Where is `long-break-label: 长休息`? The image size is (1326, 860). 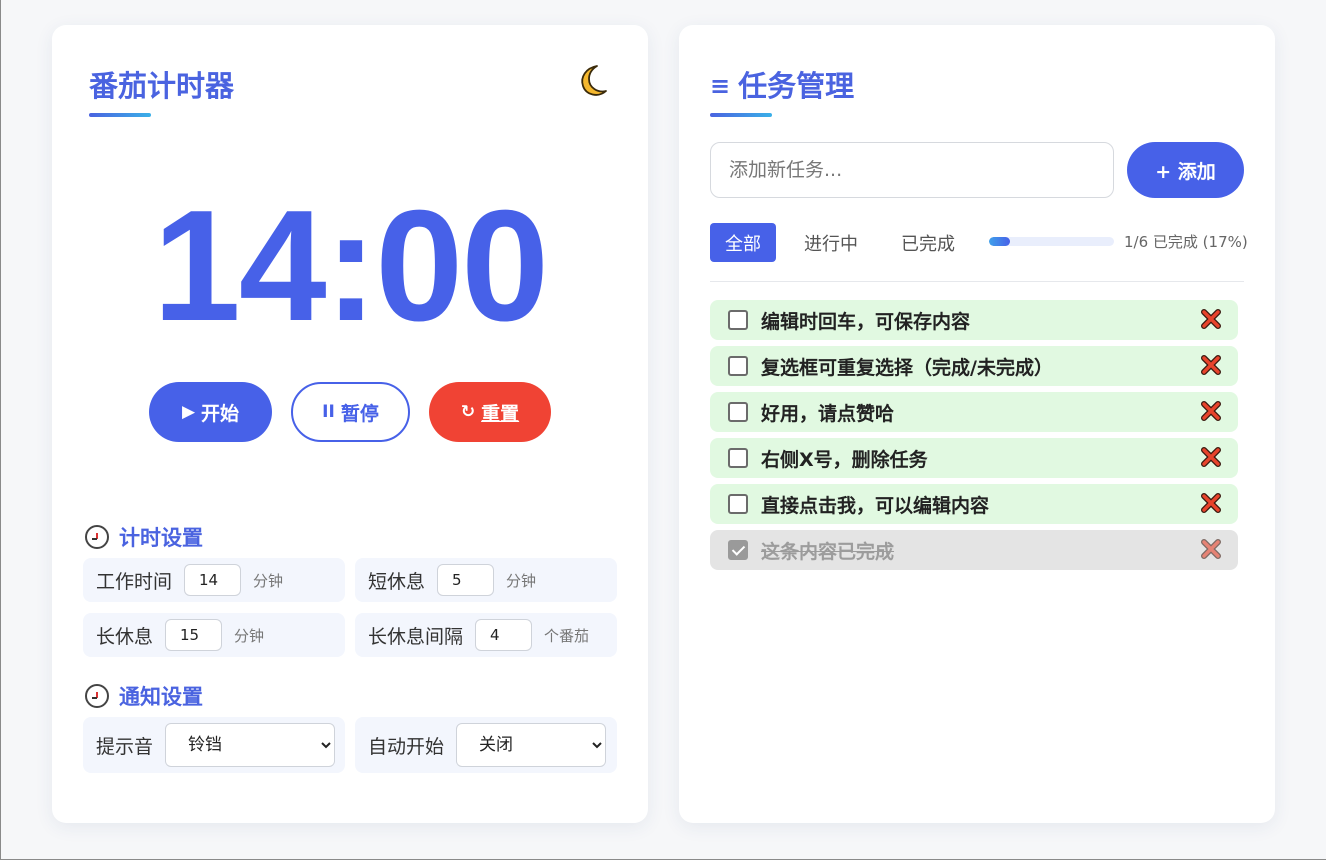 long-break-label: 长休息 is located at coordinates (125, 636).